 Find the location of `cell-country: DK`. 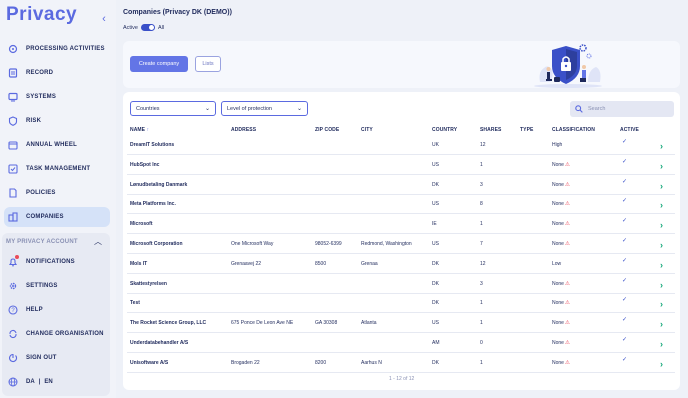

cell-country: DK is located at coordinates (435, 283).